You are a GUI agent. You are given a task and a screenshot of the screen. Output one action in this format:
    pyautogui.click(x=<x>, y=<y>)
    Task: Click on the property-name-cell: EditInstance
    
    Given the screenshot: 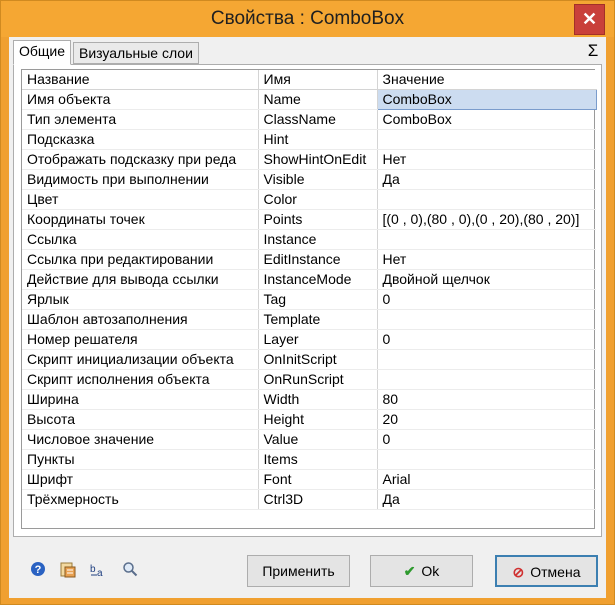 What is the action you would take?
    pyautogui.click(x=318, y=259)
    